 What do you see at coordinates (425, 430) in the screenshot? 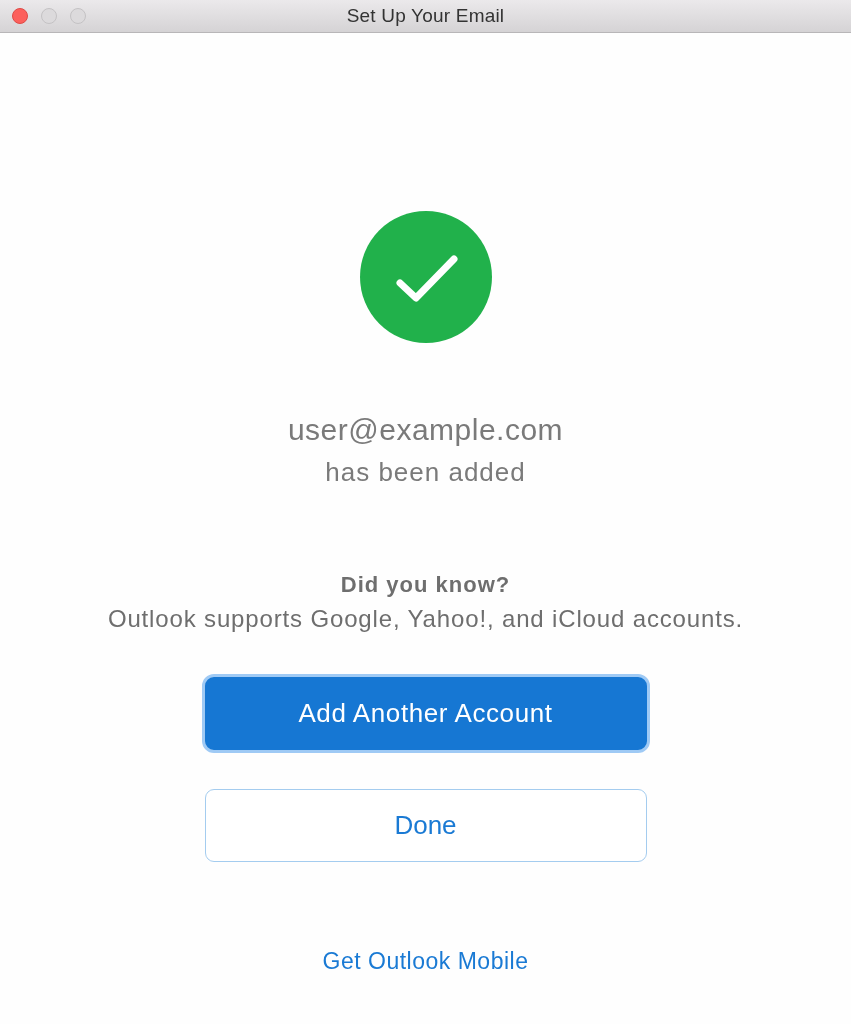
I see `account-address: user@example.com` at bounding box center [425, 430].